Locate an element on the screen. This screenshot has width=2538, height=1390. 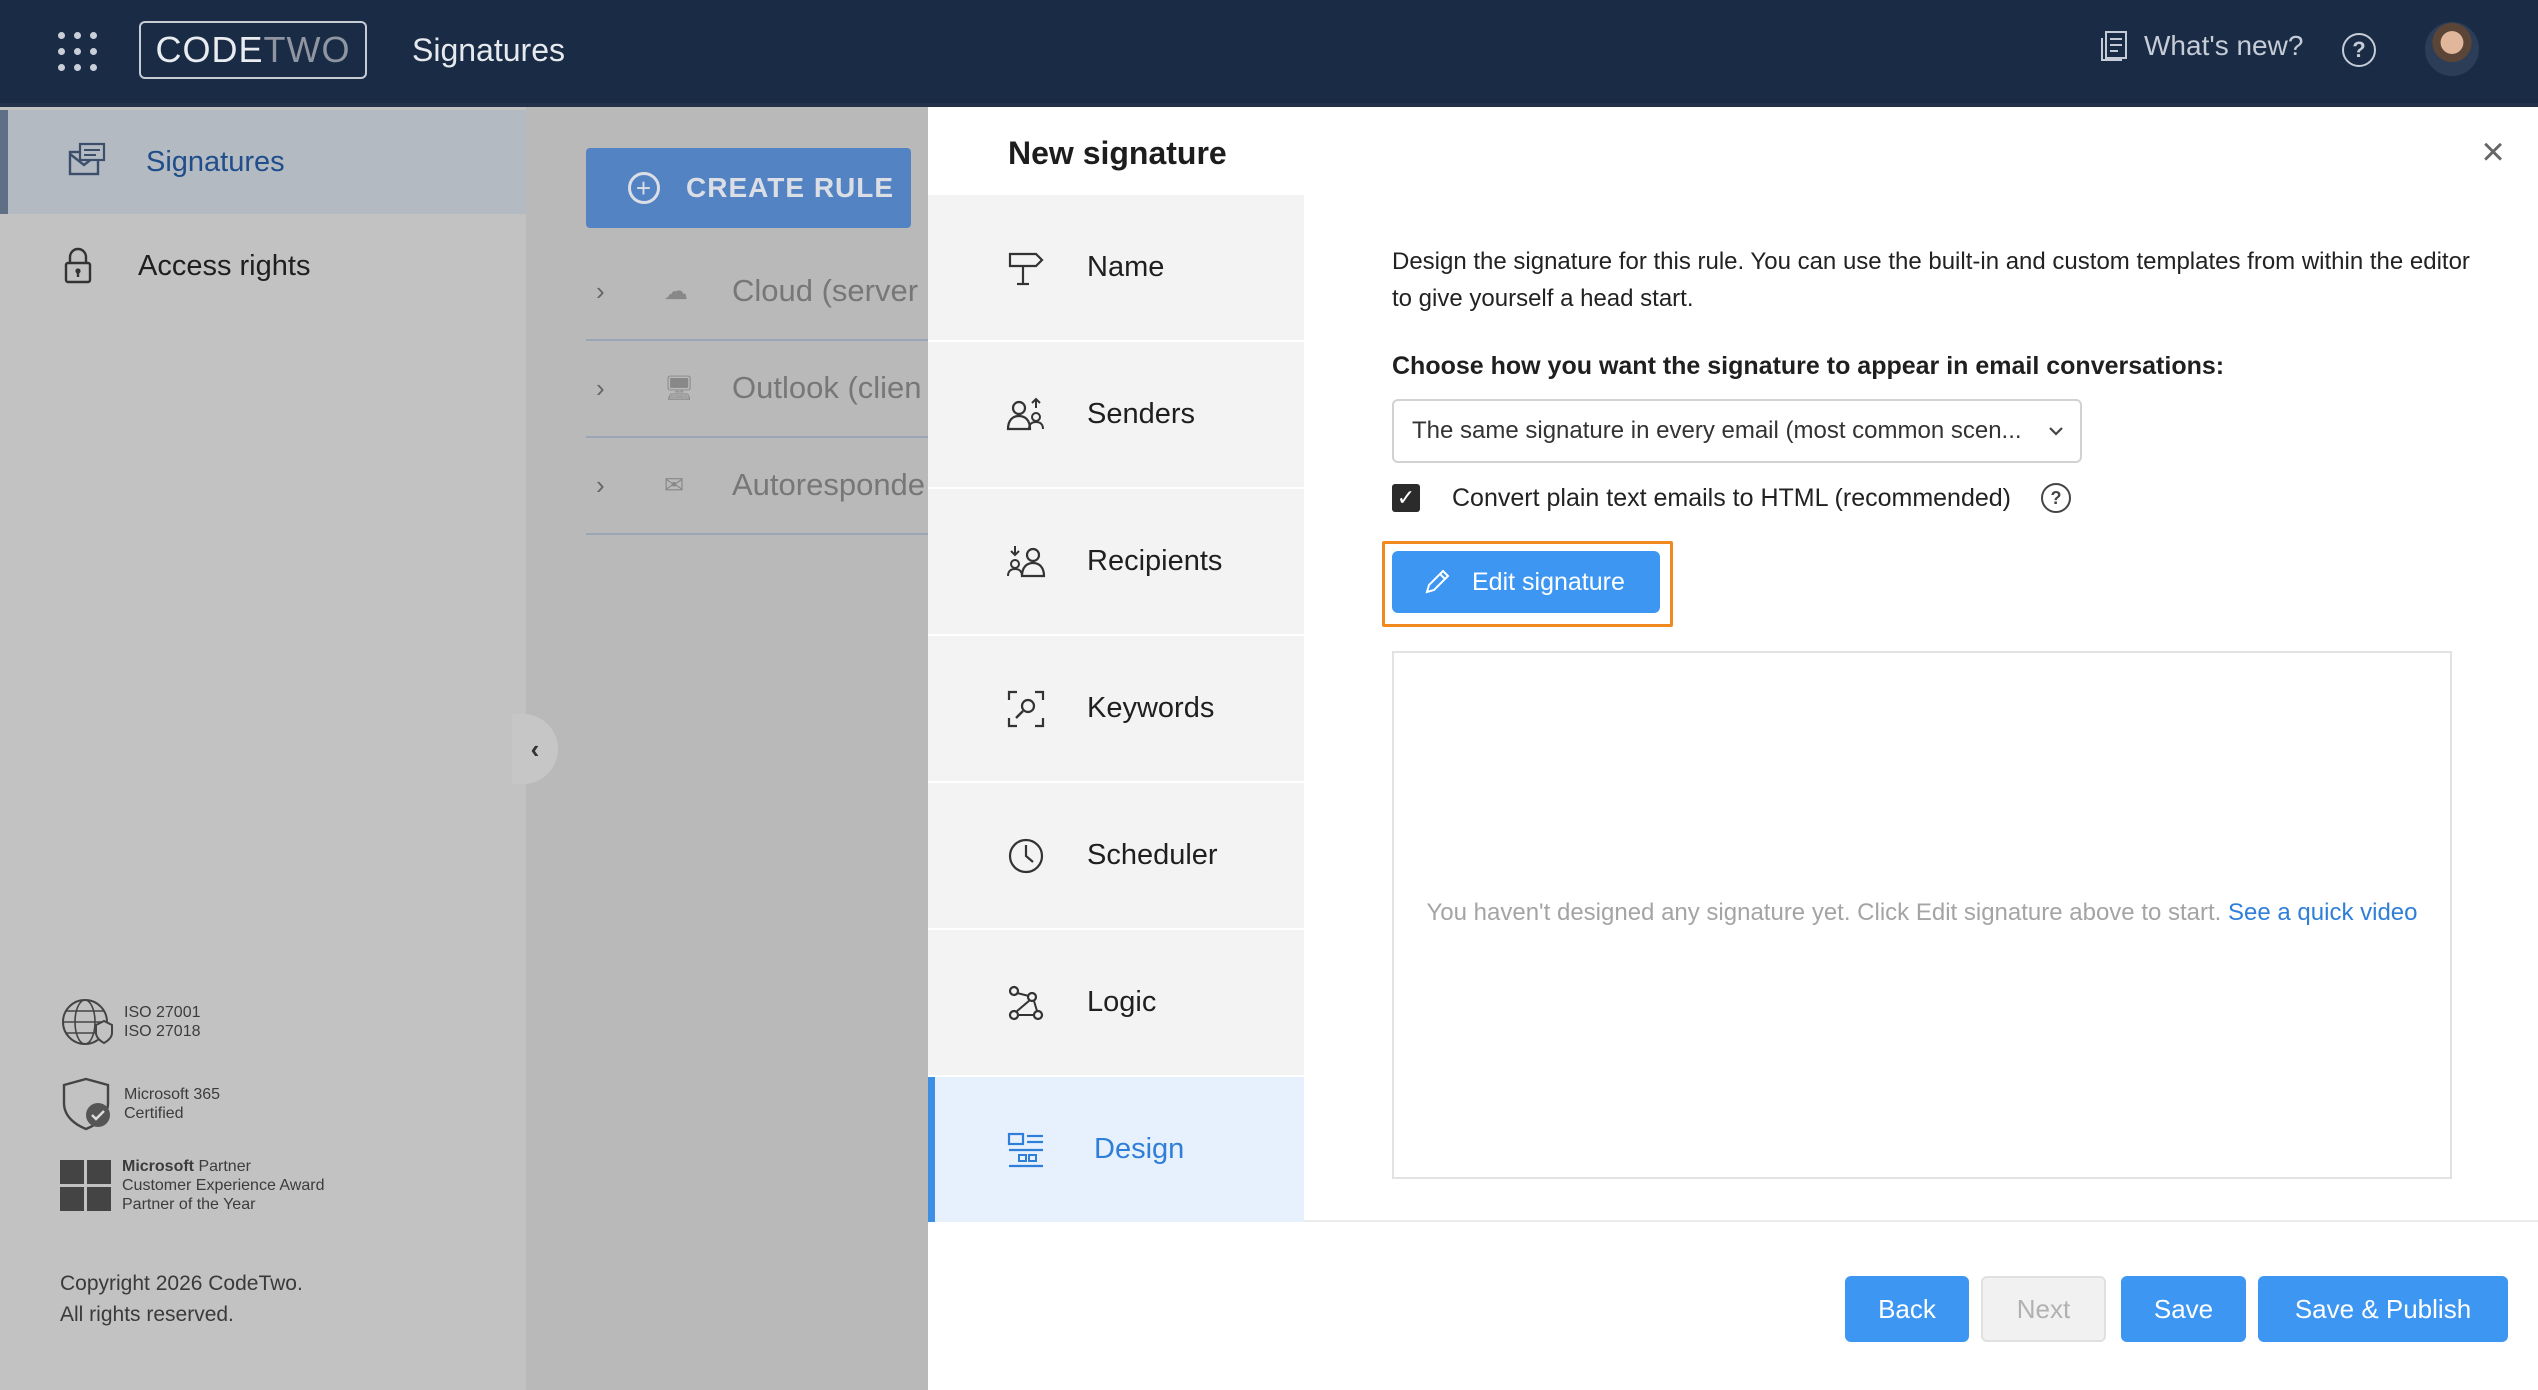
top-bar: CODE TWO Signatures What's new? ? is located at coordinates (1269, 51).